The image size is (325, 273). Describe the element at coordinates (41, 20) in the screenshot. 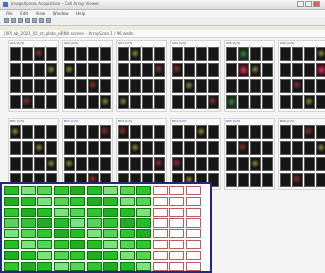

I see `settings-tool-icon` at that location.